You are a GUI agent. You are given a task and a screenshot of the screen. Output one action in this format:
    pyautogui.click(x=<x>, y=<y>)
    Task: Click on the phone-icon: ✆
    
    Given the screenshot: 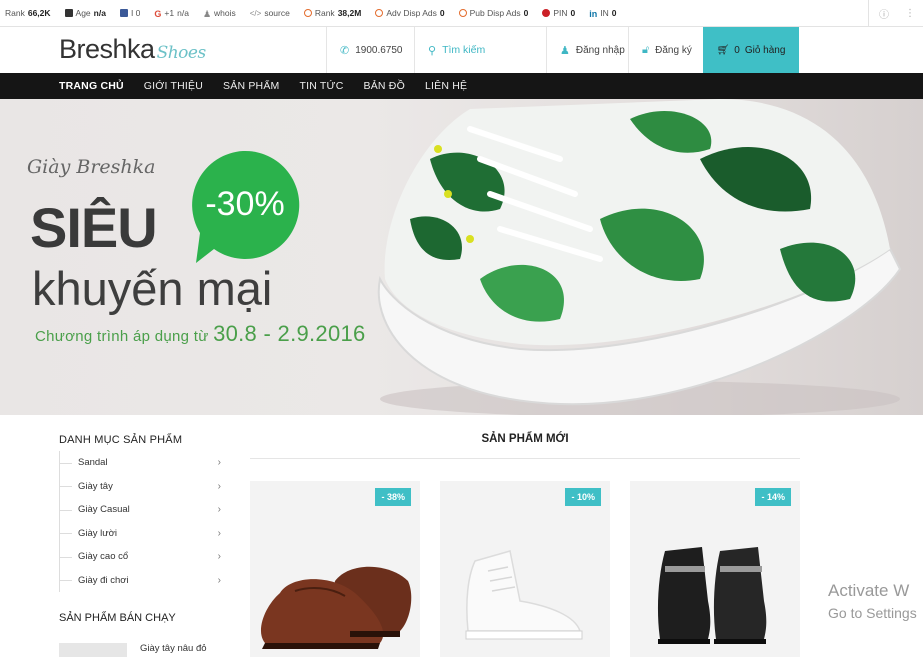 What is the action you would take?
    pyautogui.click(x=345, y=50)
    